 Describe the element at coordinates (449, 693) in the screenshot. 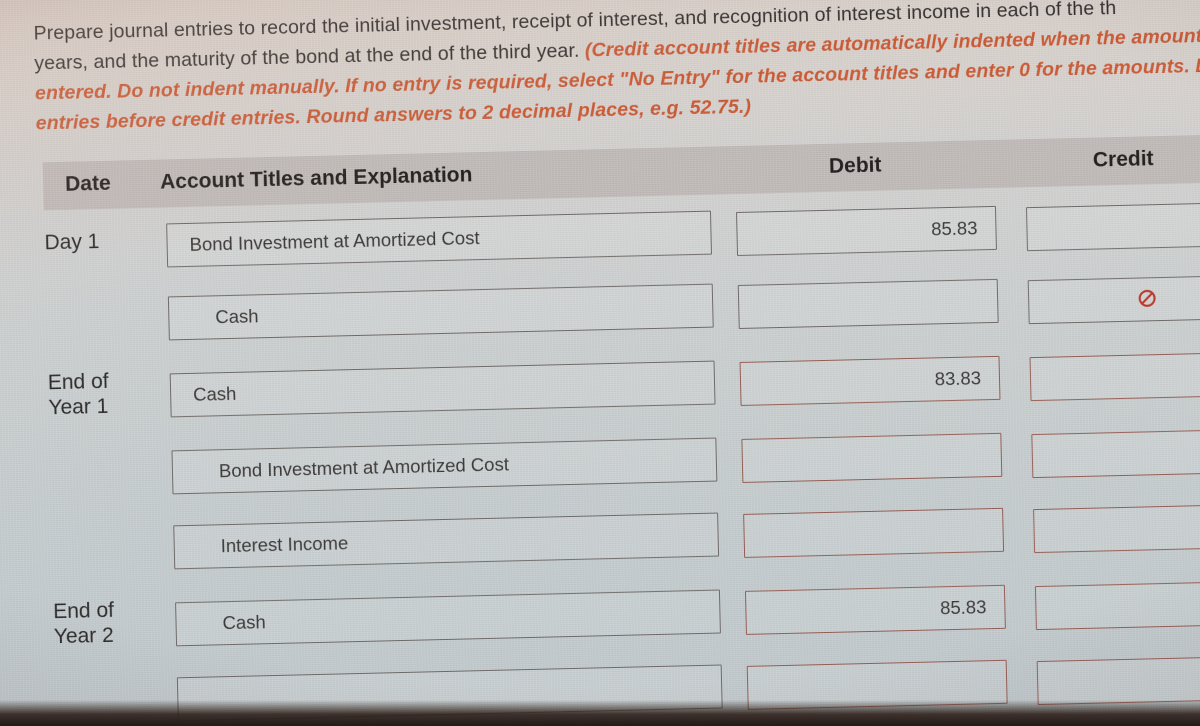

I see `account-title-input` at that location.